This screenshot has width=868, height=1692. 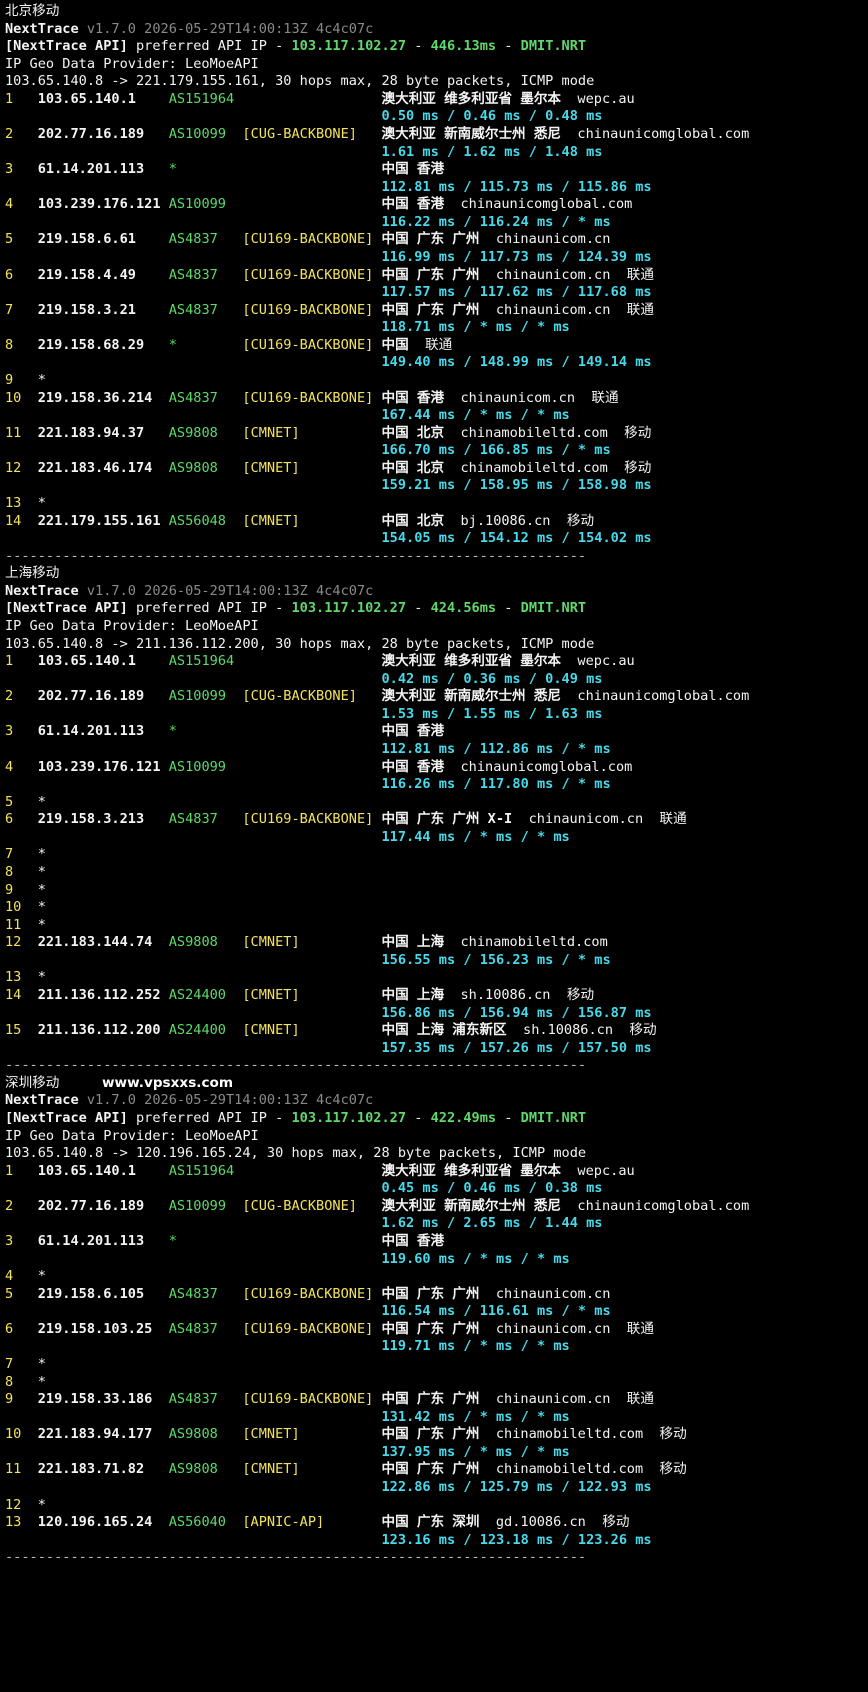 I want to click on hop-row: 12 *, so click(x=25, y=1505).